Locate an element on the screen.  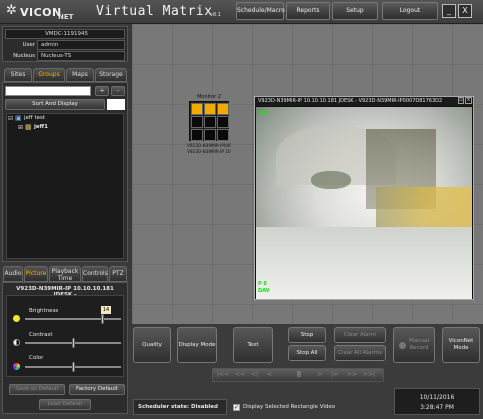
monitor-title: Monitor 2 is located at coordinates (209, 97).